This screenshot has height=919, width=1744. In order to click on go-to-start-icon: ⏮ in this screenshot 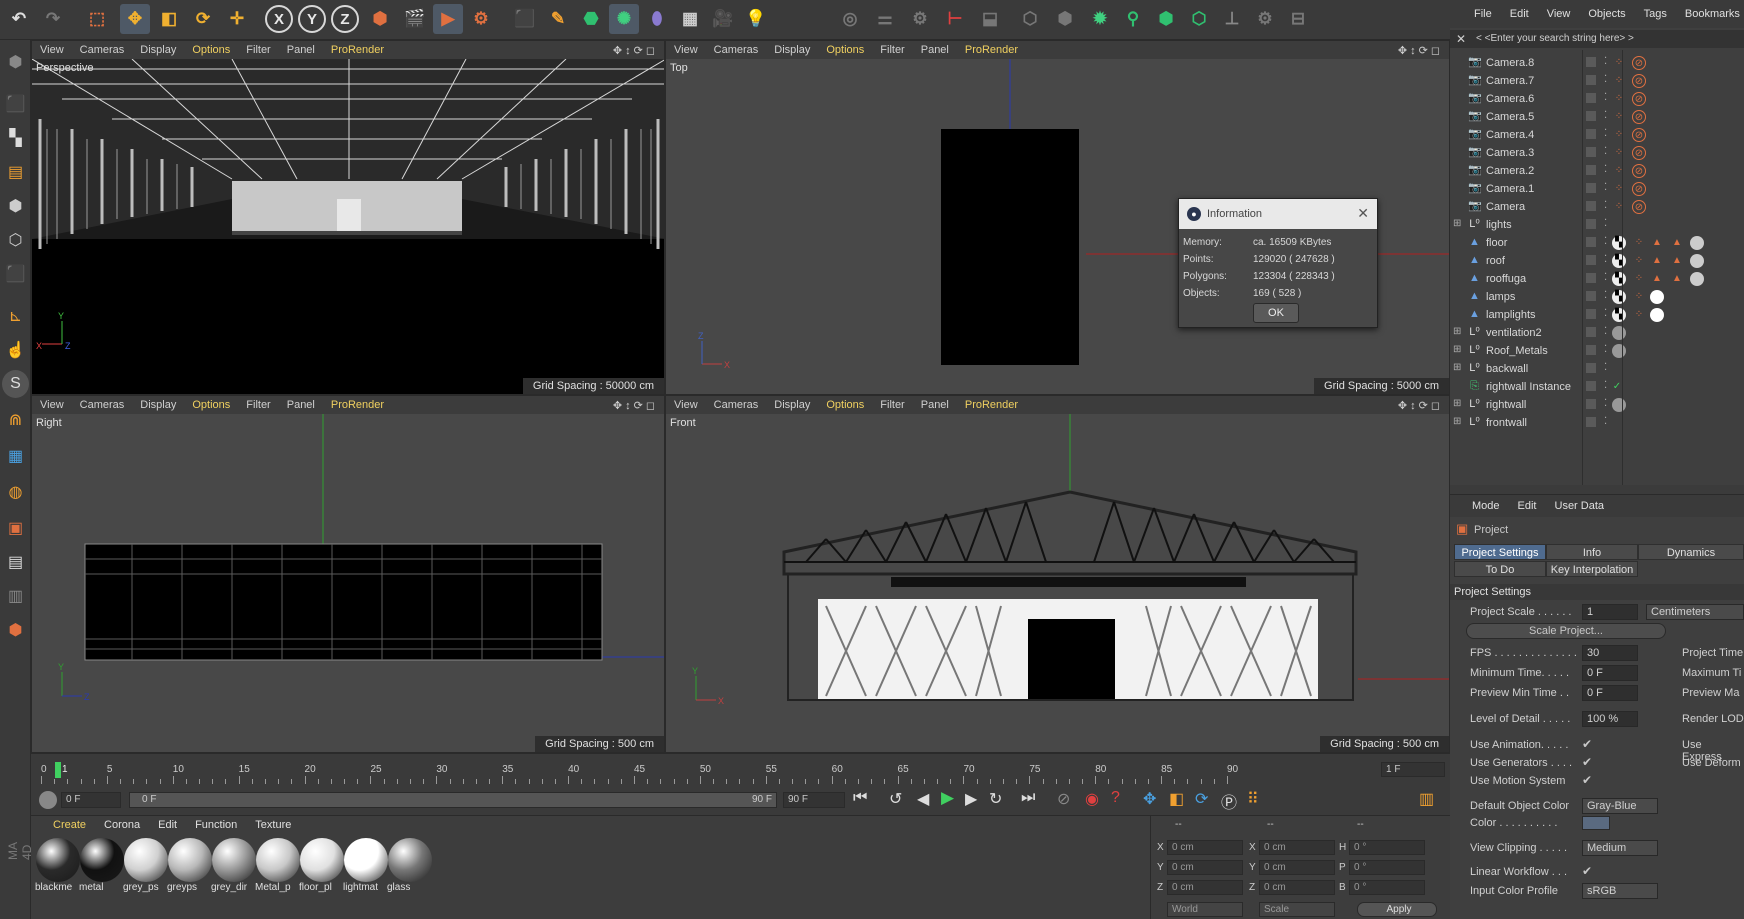, I will do `click(860, 798)`.